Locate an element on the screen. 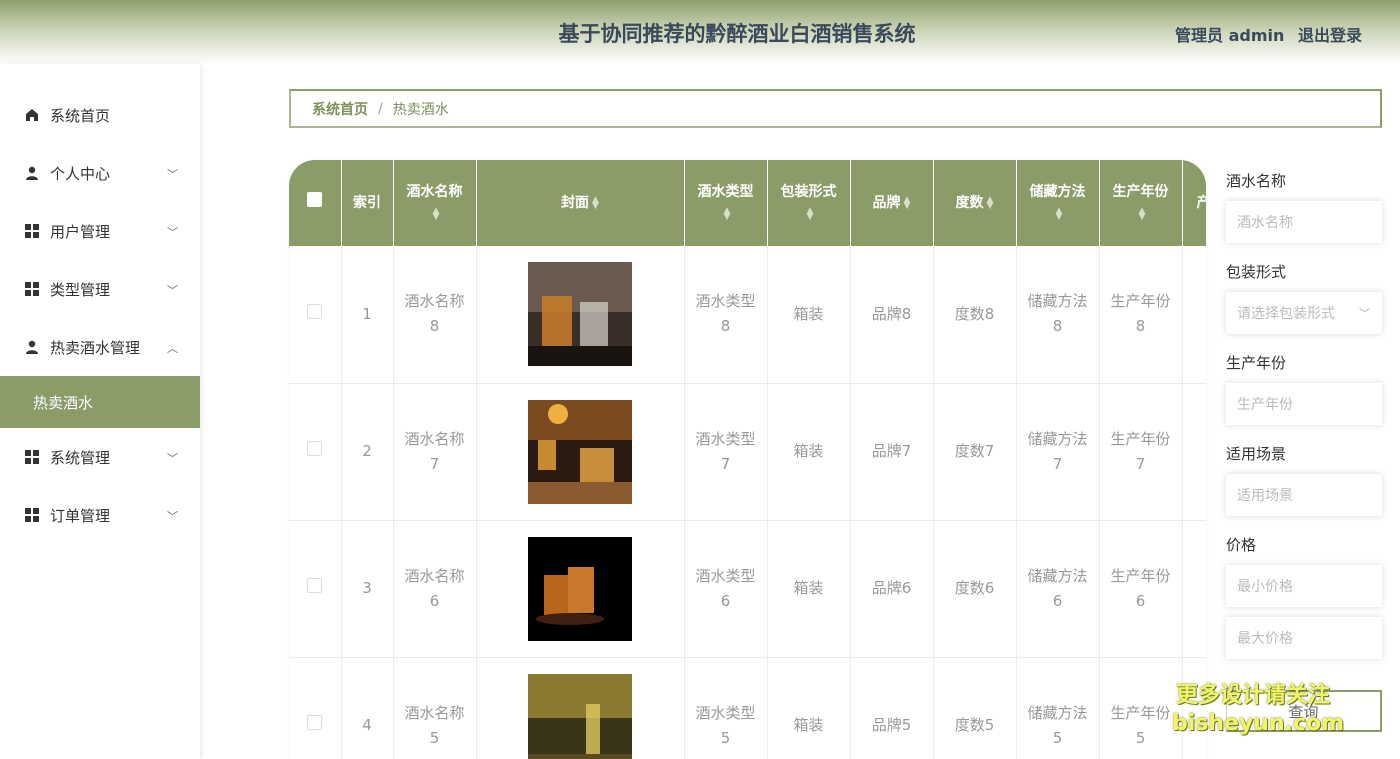 Image resolution: width=1400 pixels, height=759 pixels. header-cover: 封面 ▲ ▼ is located at coordinates (580, 203).